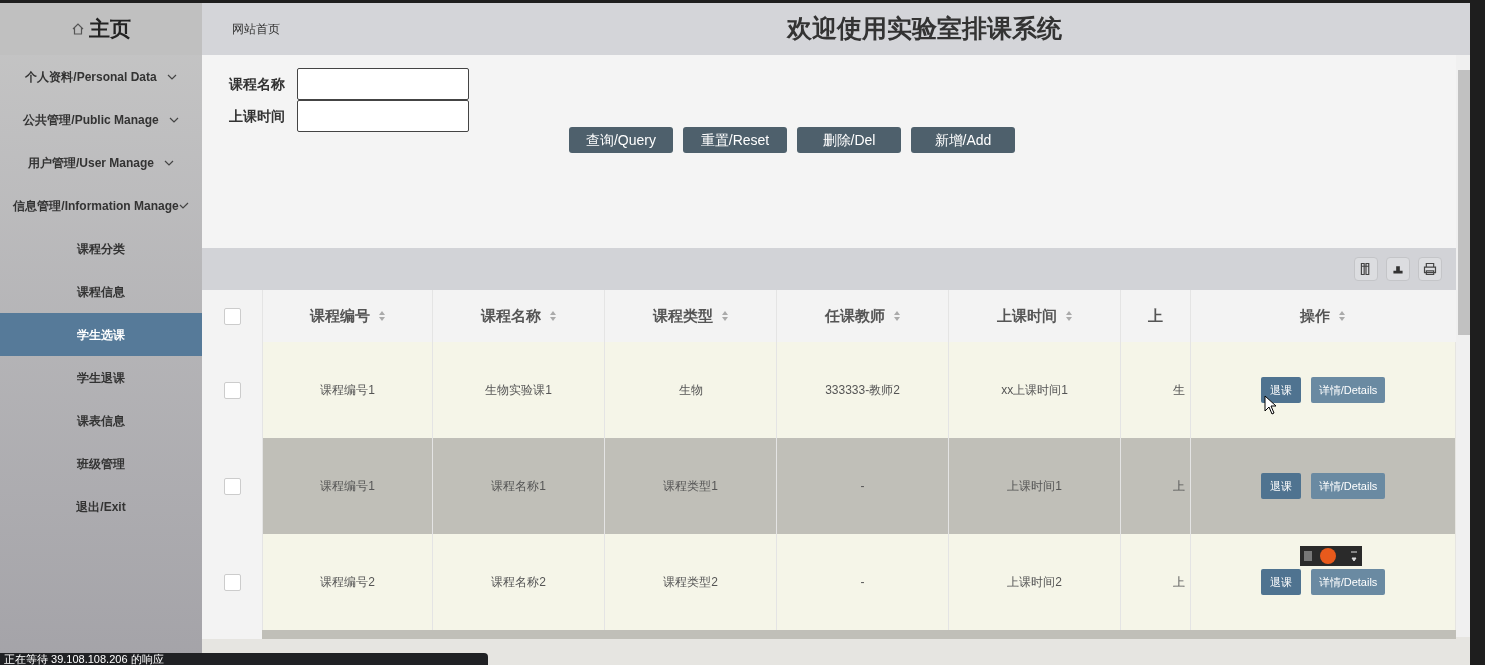 Image resolution: width=1485 pixels, height=665 pixels. Describe the element at coordinates (518, 390) in the screenshot. I see `table-cell-text: 生物实验课1` at that location.